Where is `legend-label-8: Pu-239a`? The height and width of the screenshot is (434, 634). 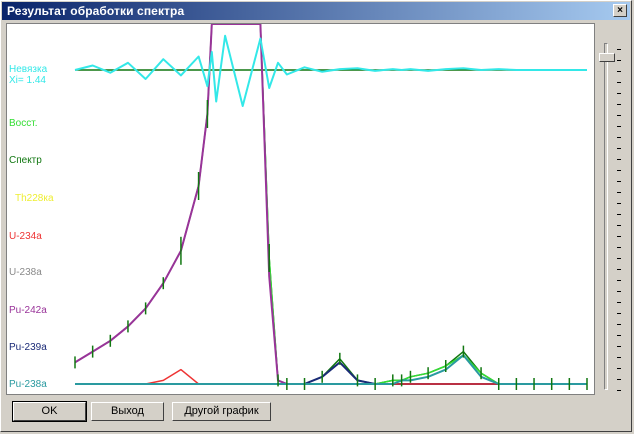 legend-label-8: Pu-239a is located at coordinates (28, 347).